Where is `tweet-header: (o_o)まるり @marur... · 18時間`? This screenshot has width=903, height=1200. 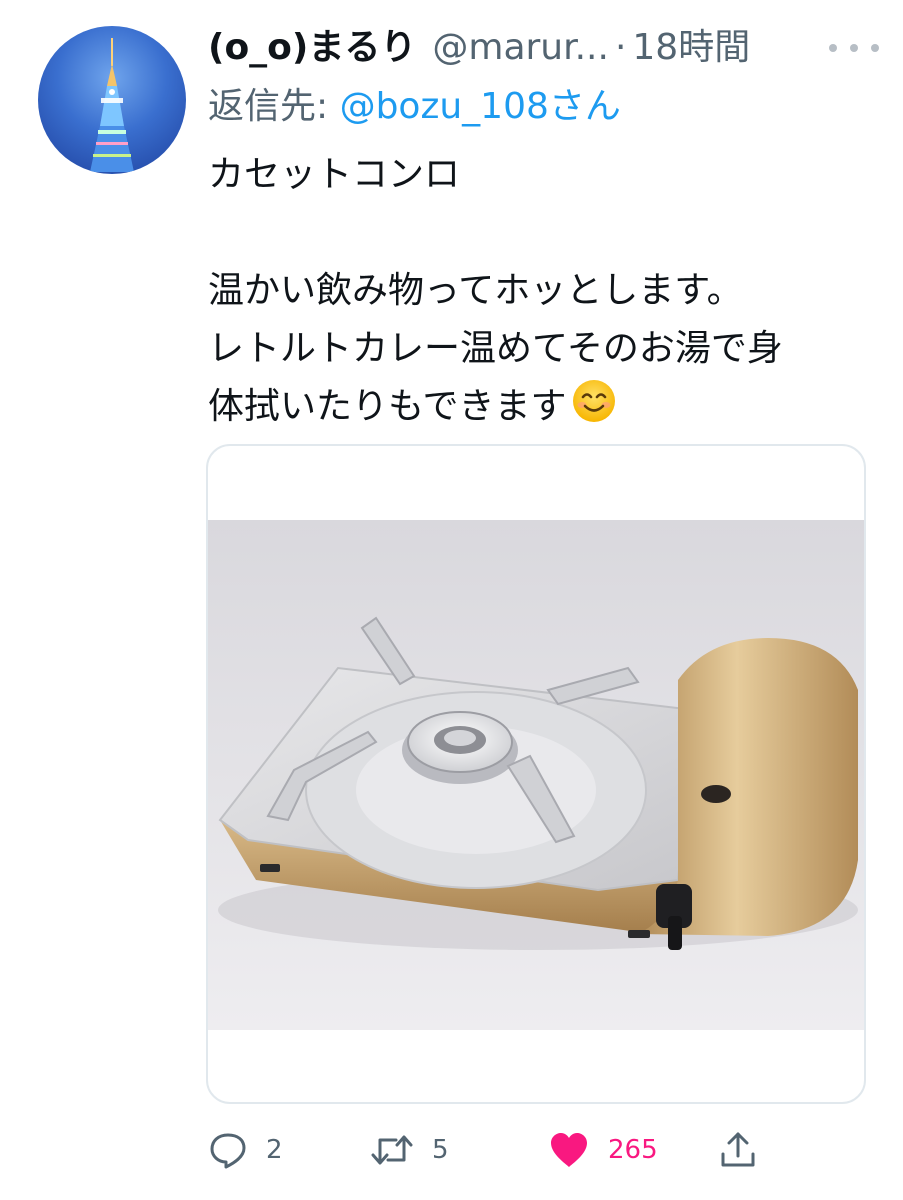 tweet-header: (o_o)まるり @marur... · 18時間 is located at coordinates (528, 48).